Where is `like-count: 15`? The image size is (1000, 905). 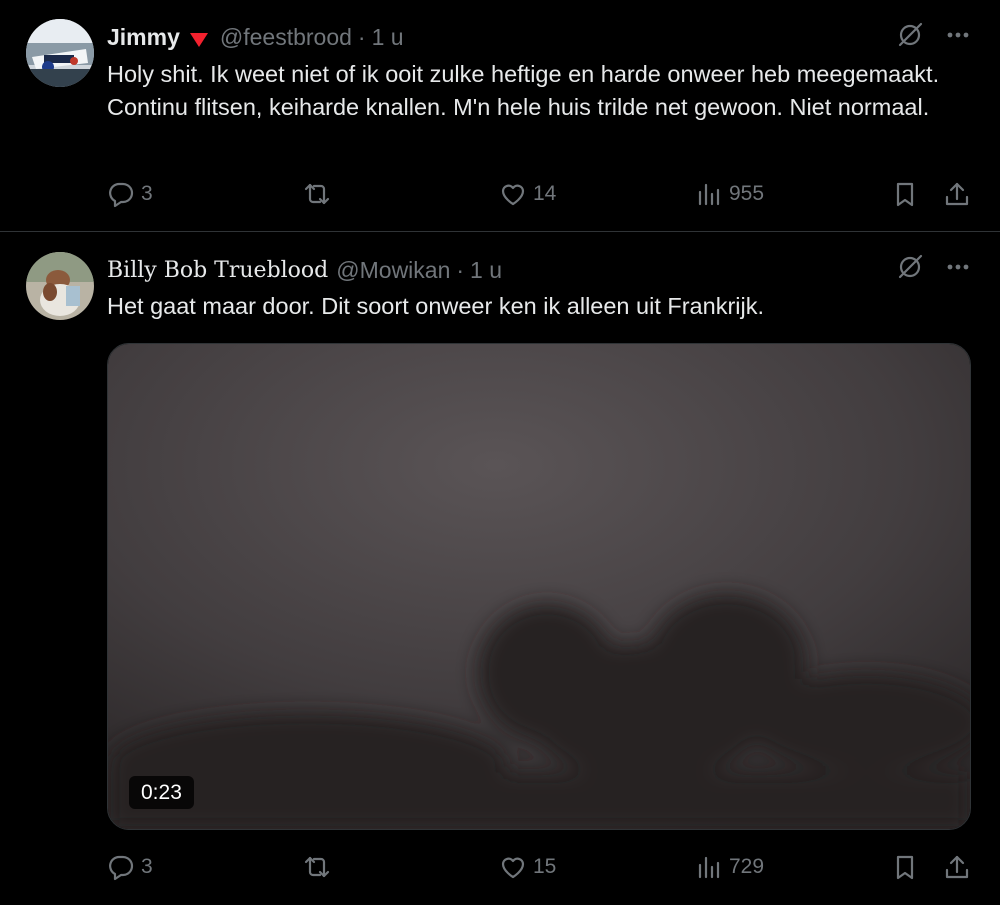 like-count: 15 is located at coordinates (545, 866).